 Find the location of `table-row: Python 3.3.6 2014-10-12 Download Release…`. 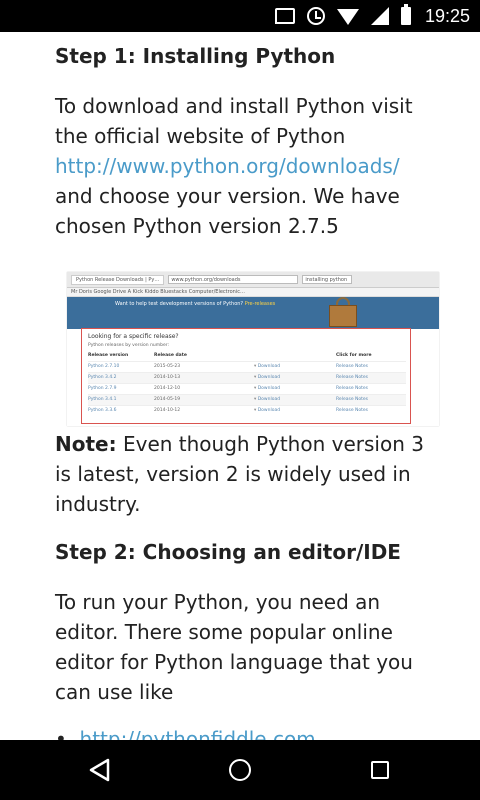

table-row: Python 3.3.6 2014-10-12 Download Release… is located at coordinates (247, 410).